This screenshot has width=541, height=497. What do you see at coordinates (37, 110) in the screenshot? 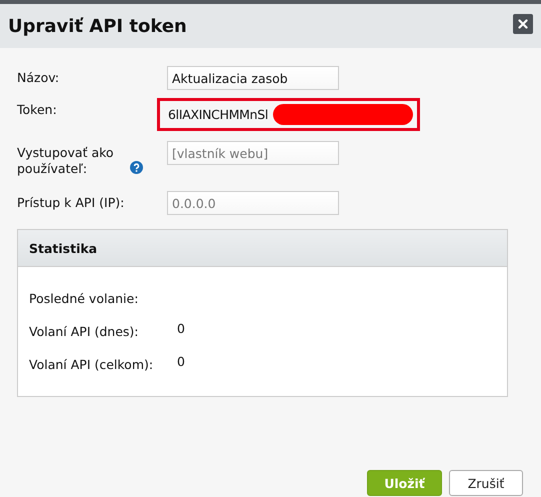
I see `field-label: Token:` at bounding box center [37, 110].